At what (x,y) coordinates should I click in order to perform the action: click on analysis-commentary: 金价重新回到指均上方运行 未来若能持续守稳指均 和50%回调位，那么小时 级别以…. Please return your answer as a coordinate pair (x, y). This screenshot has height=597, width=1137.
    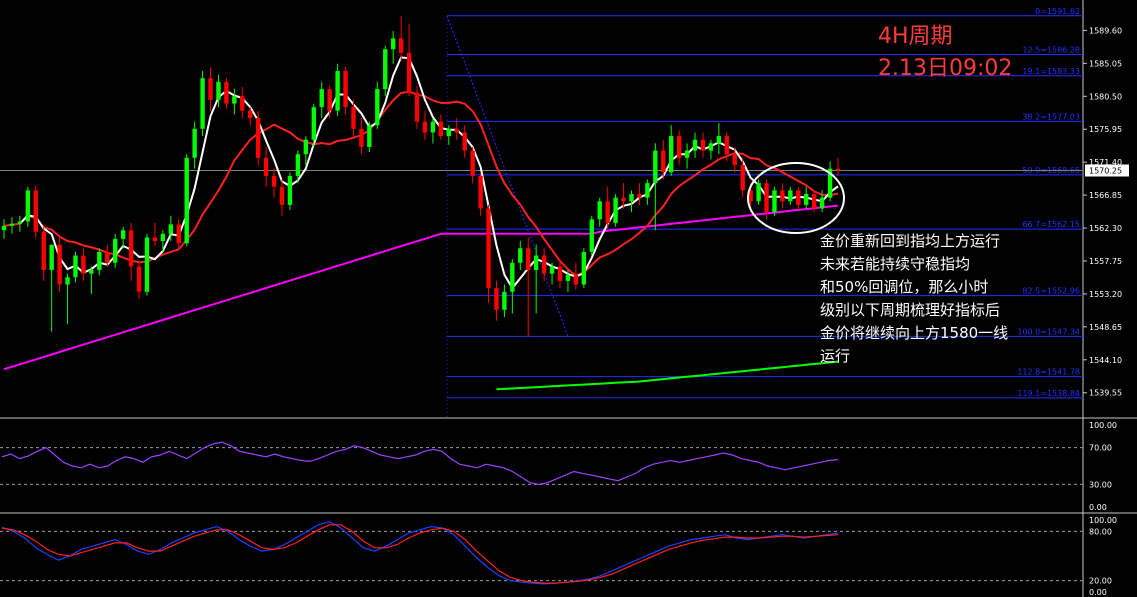
    Looking at the image, I should click on (976, 299).